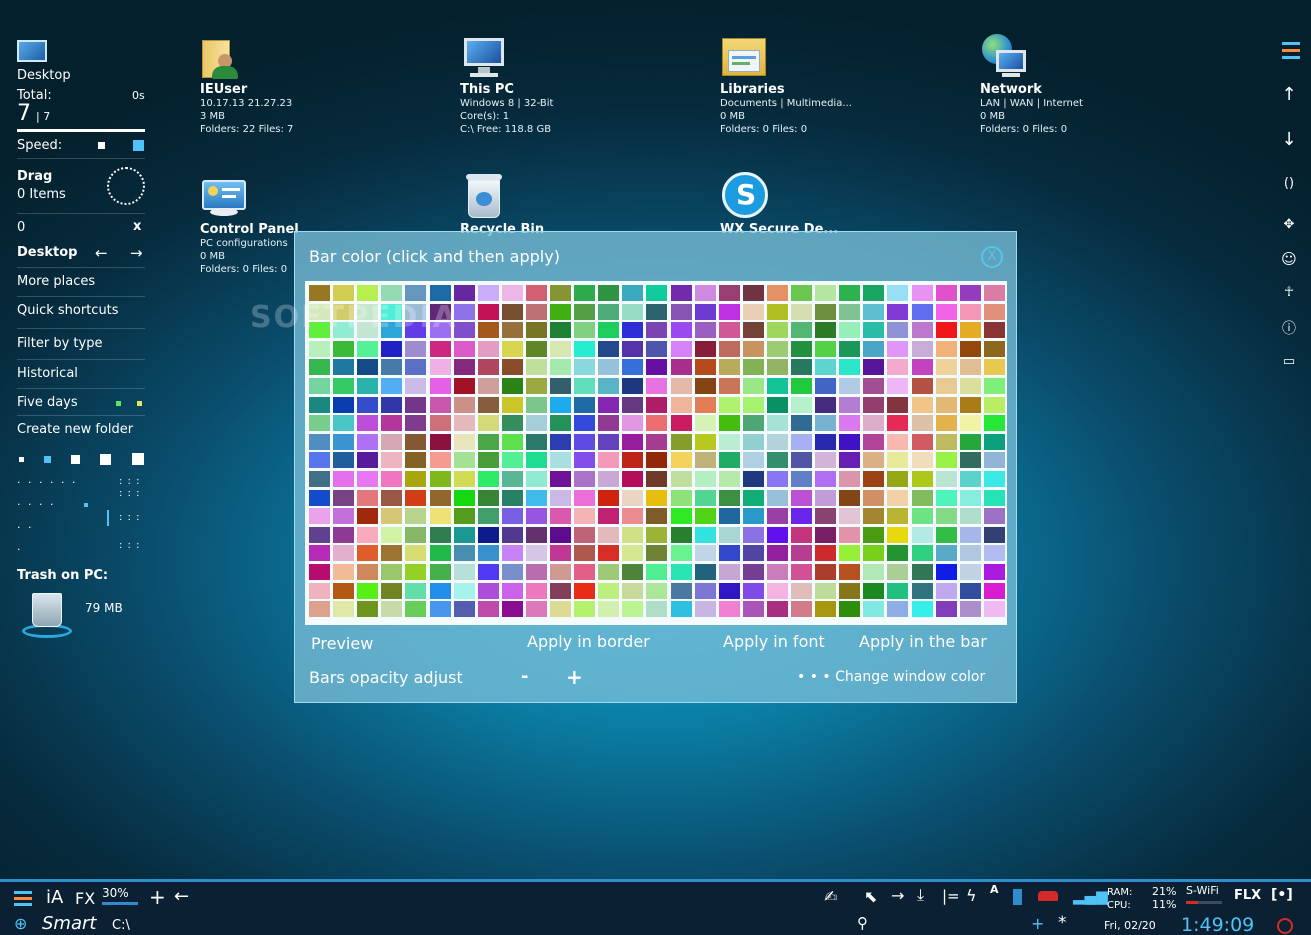 This screenshot has width=1311, height=935. I want to click on grid-pattern-1: :, so click(129, 481).